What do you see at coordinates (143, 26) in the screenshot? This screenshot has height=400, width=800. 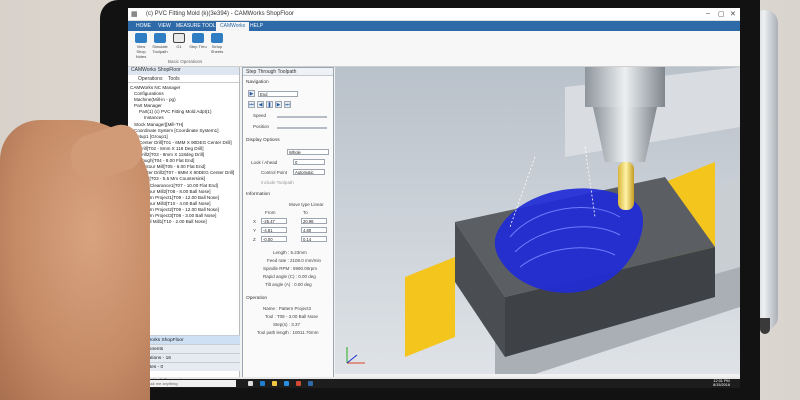 I see `tab-home: HOME` at bounding box center [143, 26].